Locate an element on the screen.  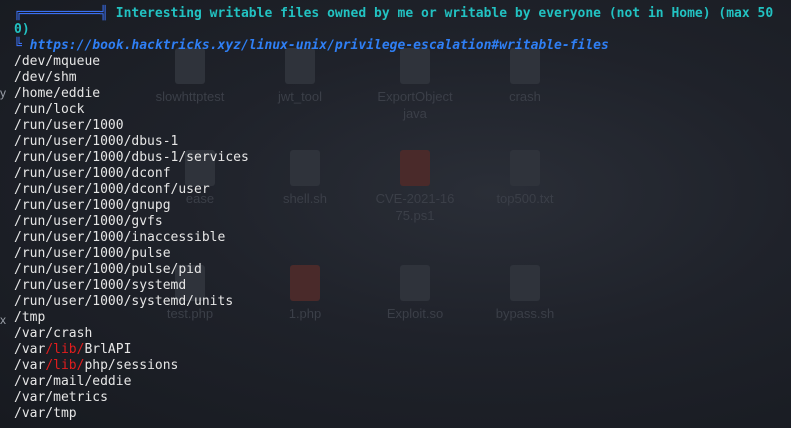
path-line-highlighted: /var/lib/BrlAPI is located at coordinates (395, 350).